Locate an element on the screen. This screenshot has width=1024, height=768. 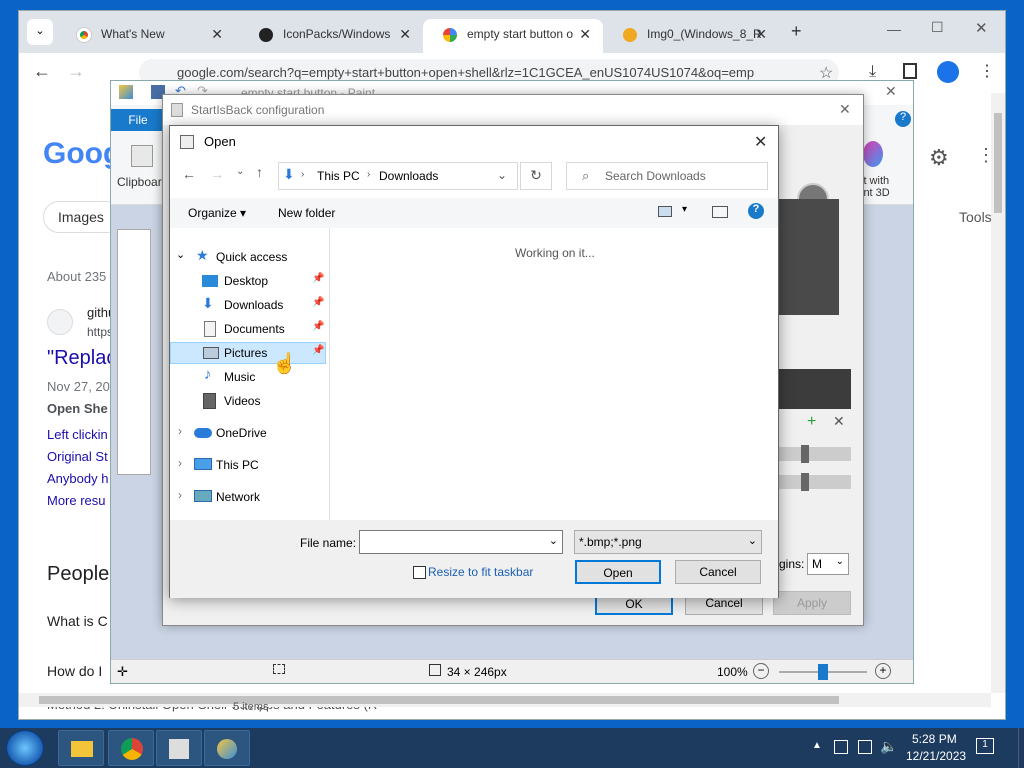
startisback-taskbar-button is located at coordinates (179, 748).